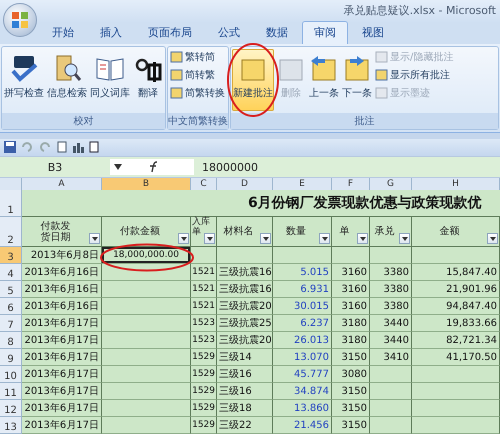 The image size is (500, 434). Describe the element at coordinates (11, 272) in the screenshot. I see `row-header: 4` at that location.